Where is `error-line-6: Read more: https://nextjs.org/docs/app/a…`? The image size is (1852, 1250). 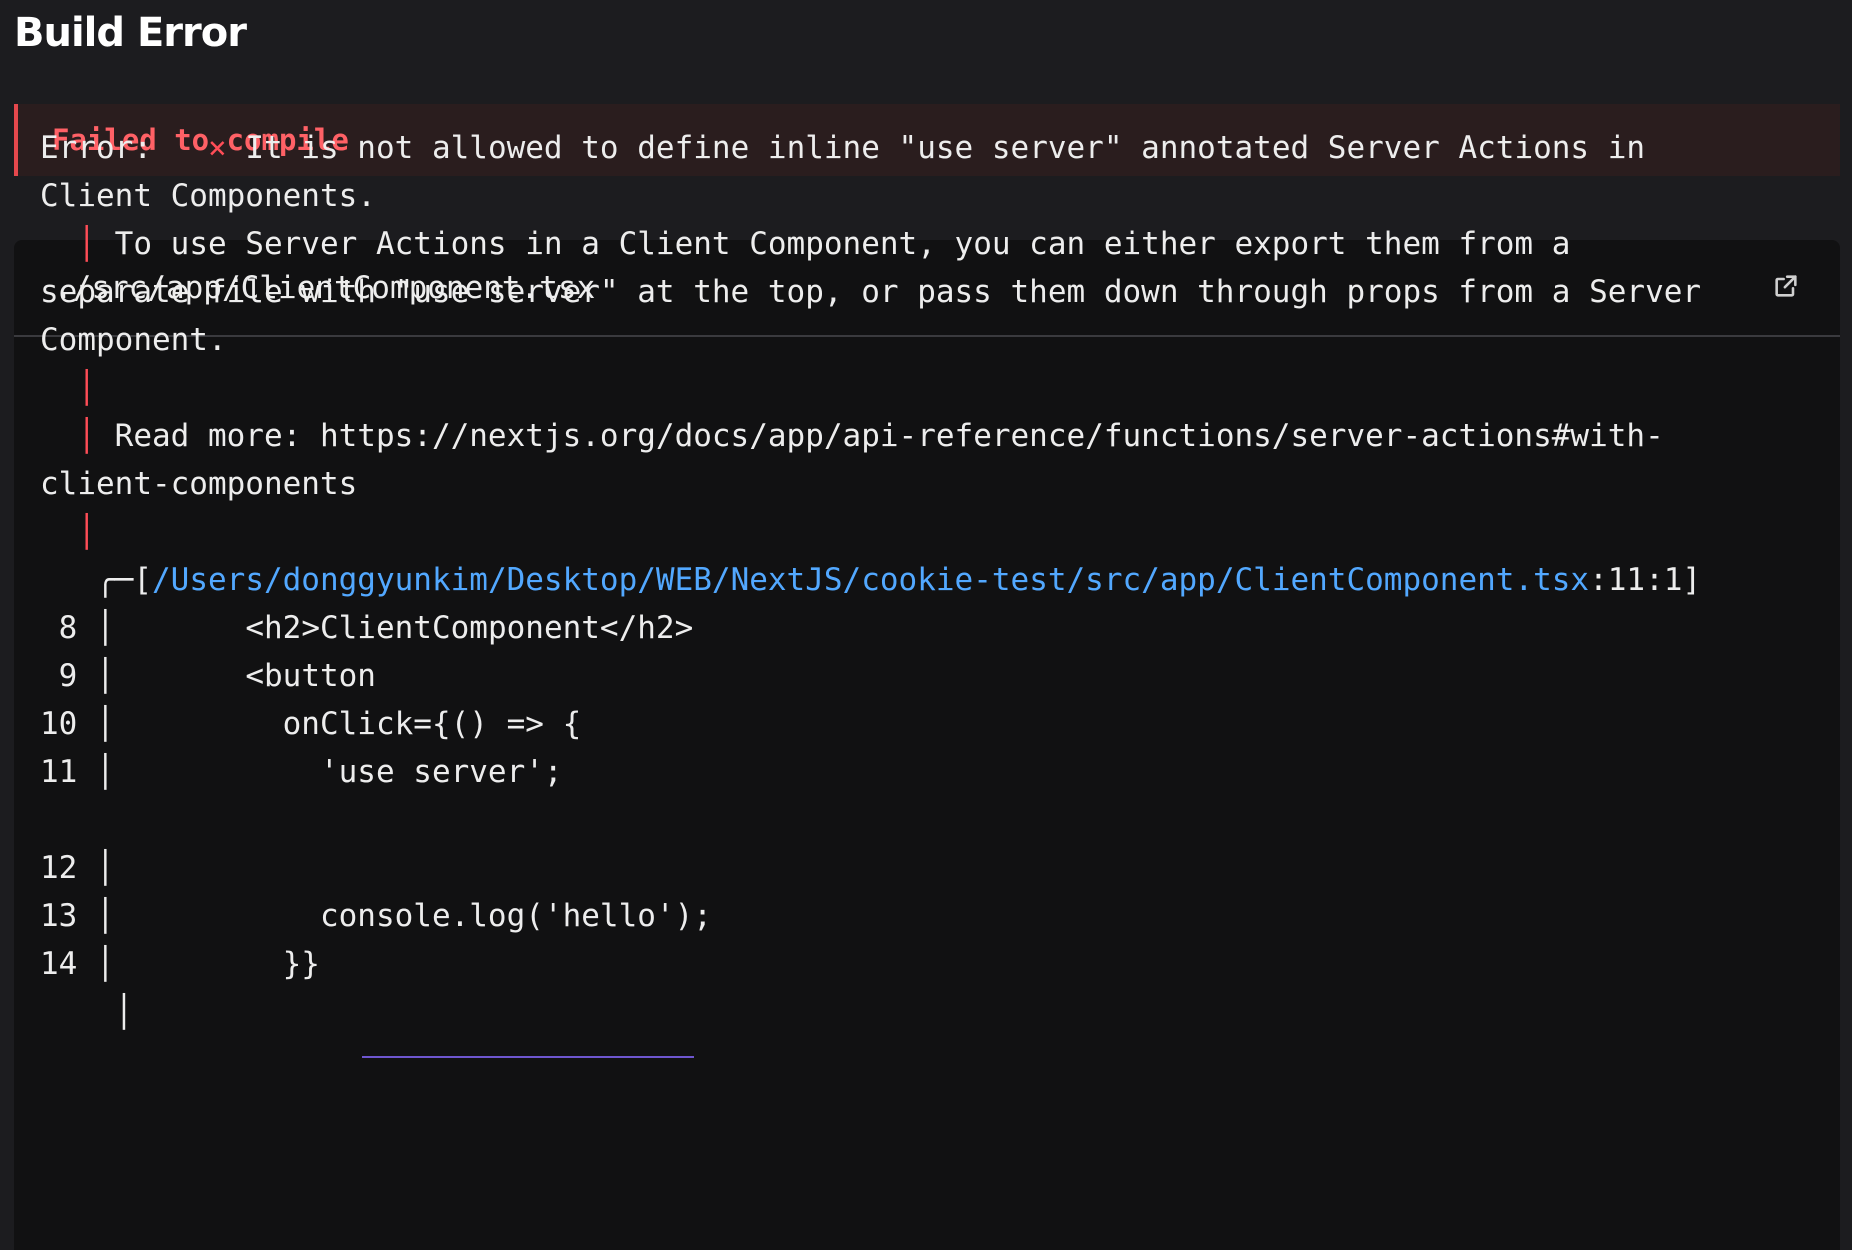
error-line-6: Read more: https://nextjs.org/docs/app/a… is located at coordinates (880, 436).